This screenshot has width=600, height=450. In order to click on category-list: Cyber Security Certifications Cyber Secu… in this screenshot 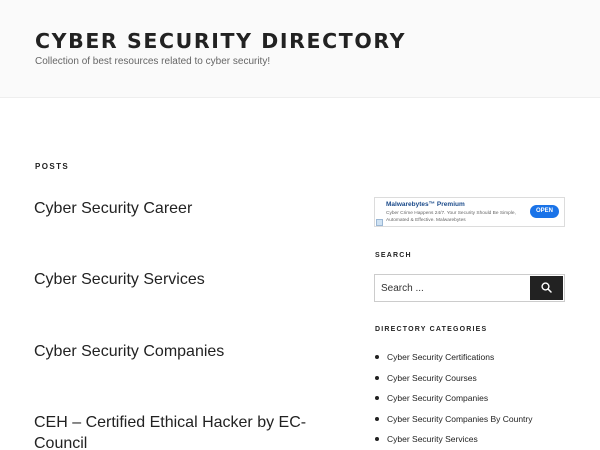, I will do `click(454, 400)`.